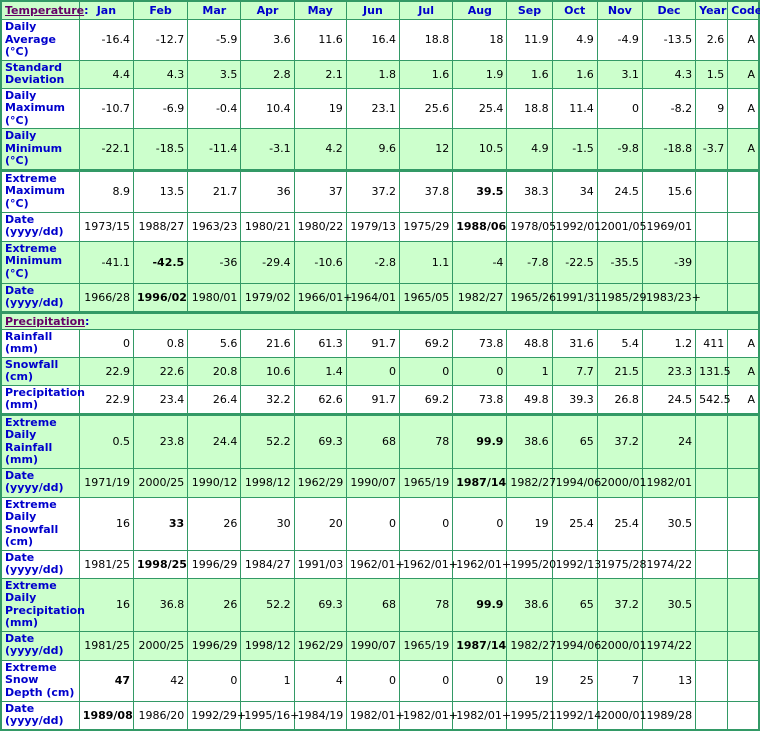 This screenshot has width=760, height=731. Describe the element at coordinates (480, 440) in the screenshot. I see `month-value-cell: 99.9` at that location.